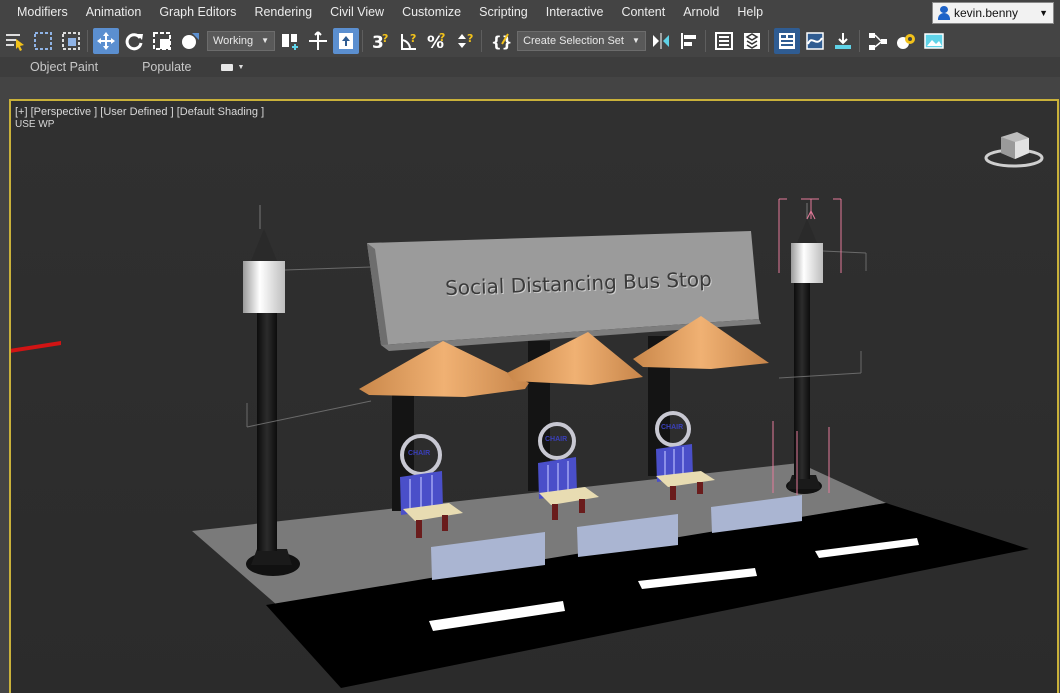  Describe the element at coordinates (409, 41) in the screenshot. I see `angle-snap-icon: ?` at that location.